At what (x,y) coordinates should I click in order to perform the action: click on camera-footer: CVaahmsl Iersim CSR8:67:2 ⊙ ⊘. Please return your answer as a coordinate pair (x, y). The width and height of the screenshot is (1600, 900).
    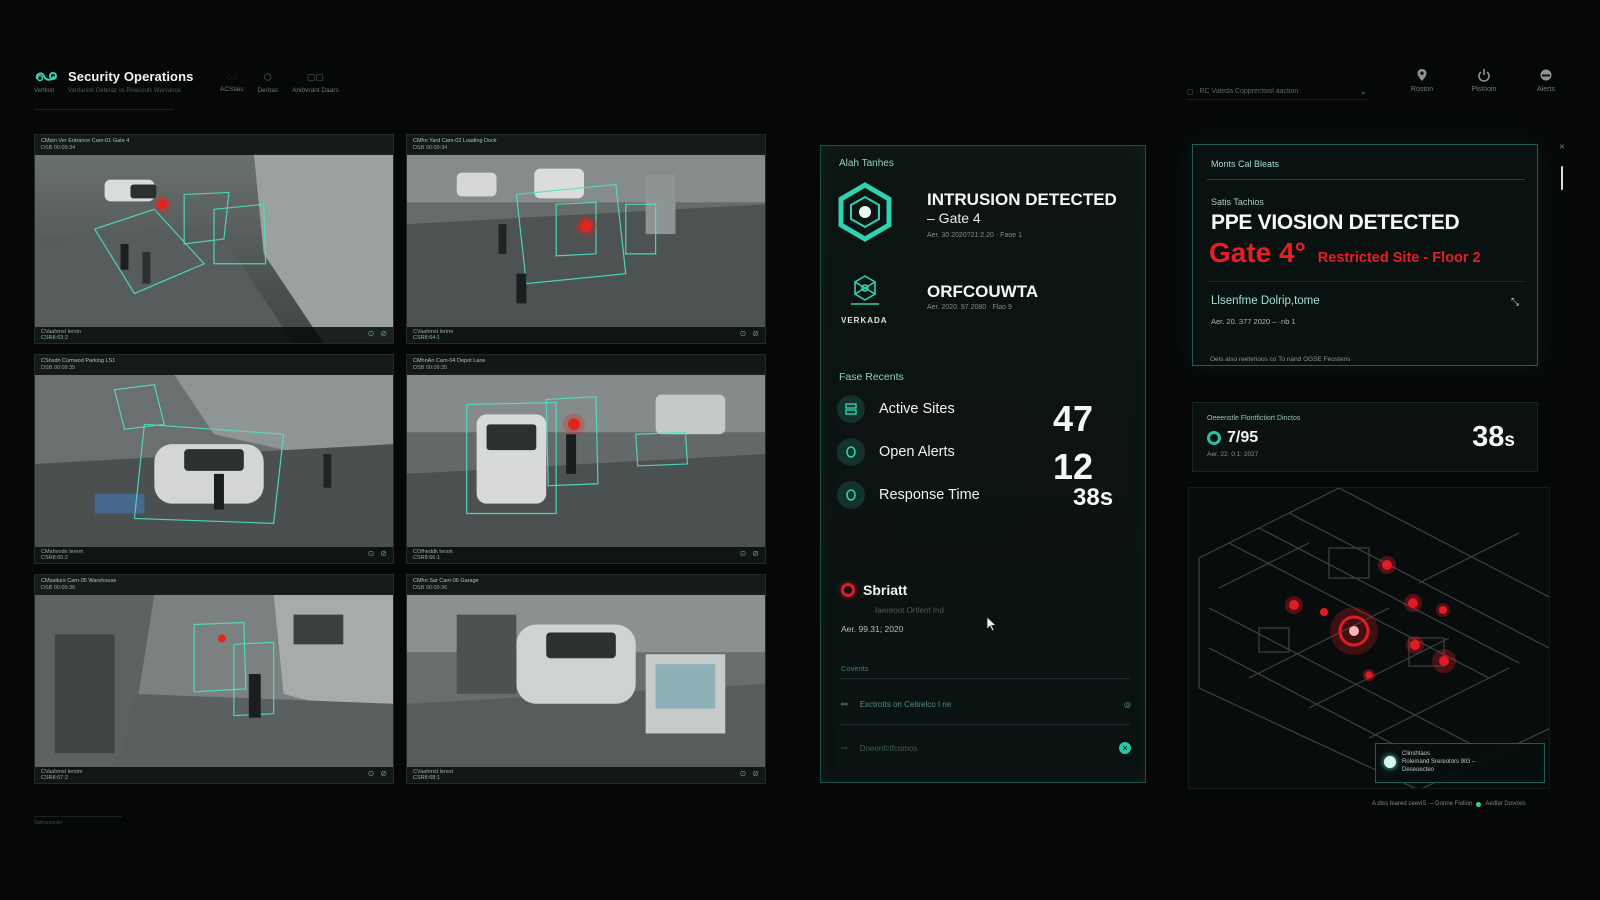
    Looking at the image, I should click on (214, 775).